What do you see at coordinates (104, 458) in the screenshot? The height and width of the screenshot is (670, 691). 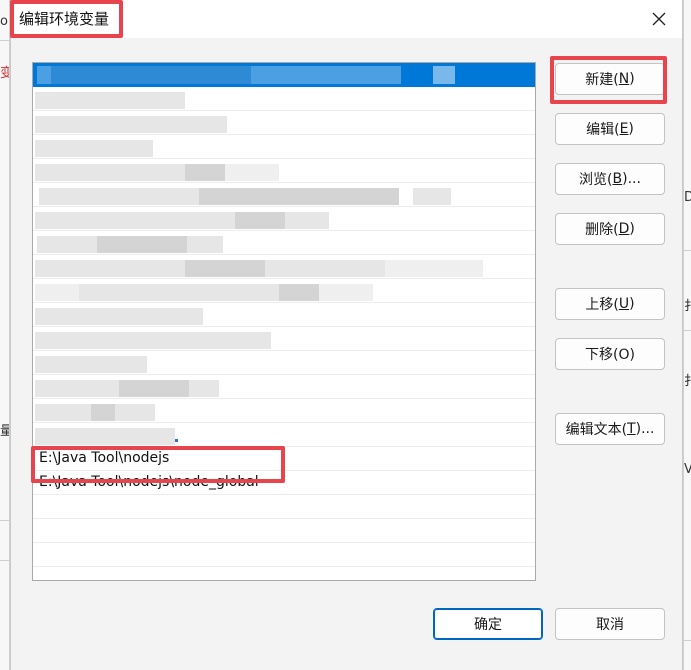 I see `list-item-text: E:\Java Tool\nodejs` at bounding box center [104, 458].